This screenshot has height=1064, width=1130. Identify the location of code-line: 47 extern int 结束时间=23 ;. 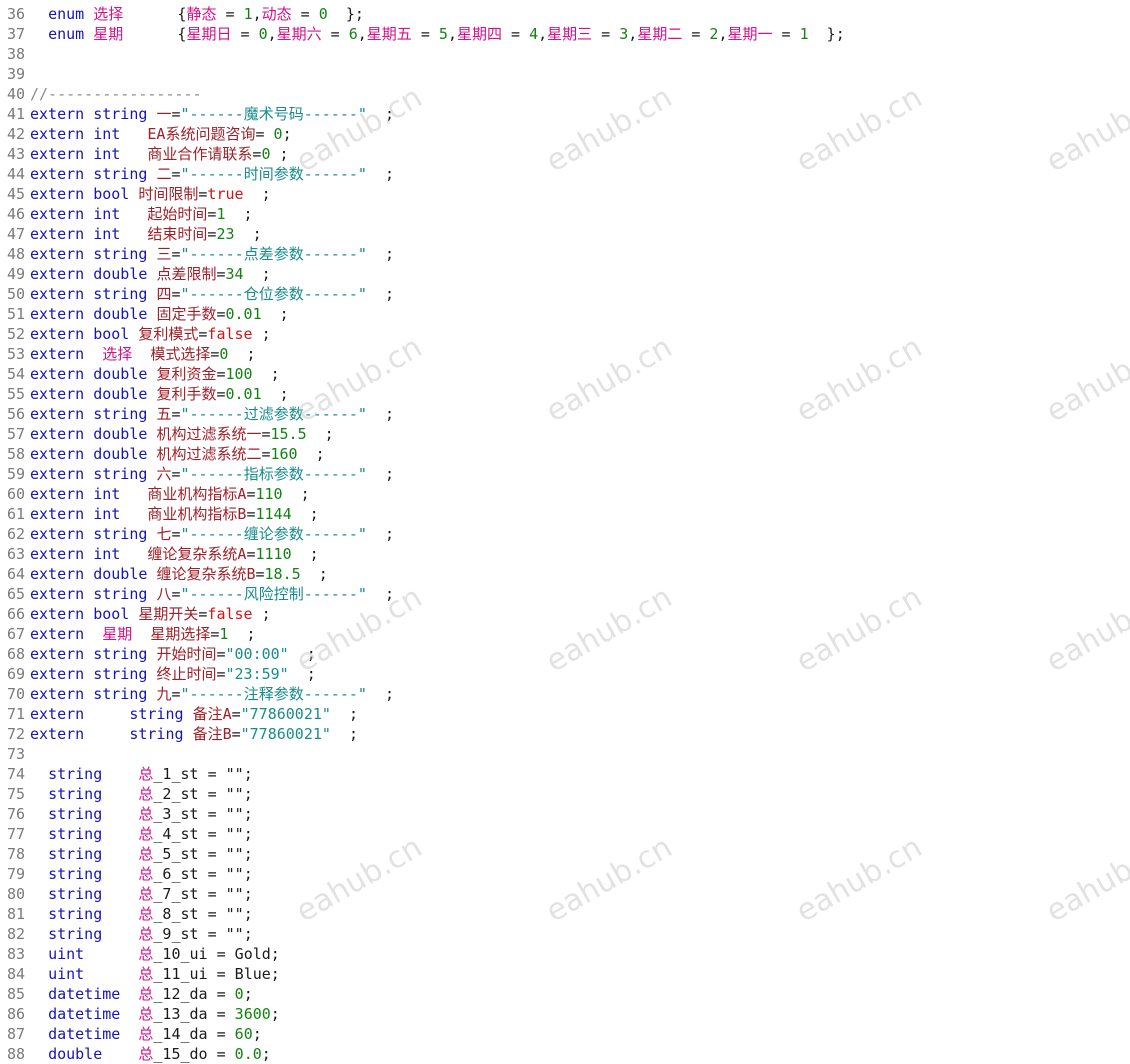
(565, 234).